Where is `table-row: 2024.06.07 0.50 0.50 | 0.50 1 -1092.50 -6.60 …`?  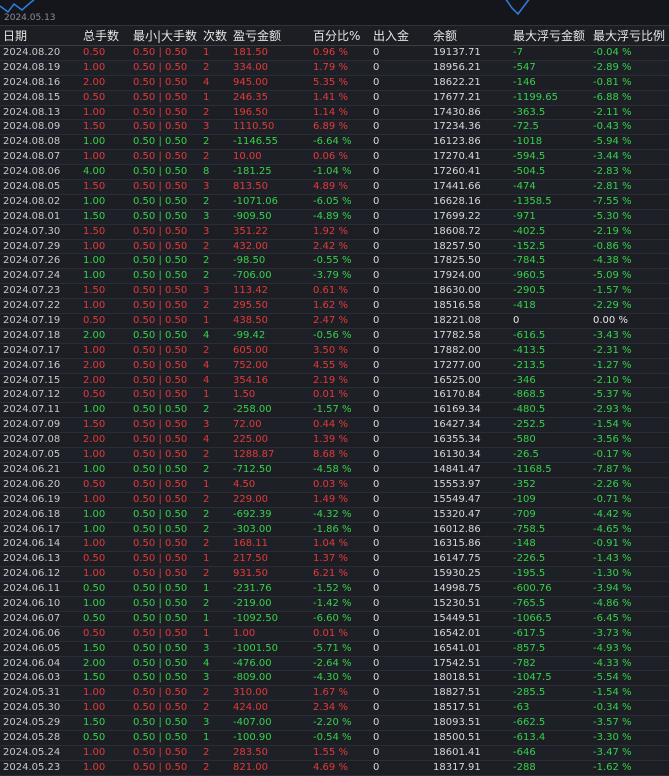
table-row: 2024.06.07 0.50 0.50 | 0.50 1 -1092.50 -6.60 … is located at coordinates (334, 619).